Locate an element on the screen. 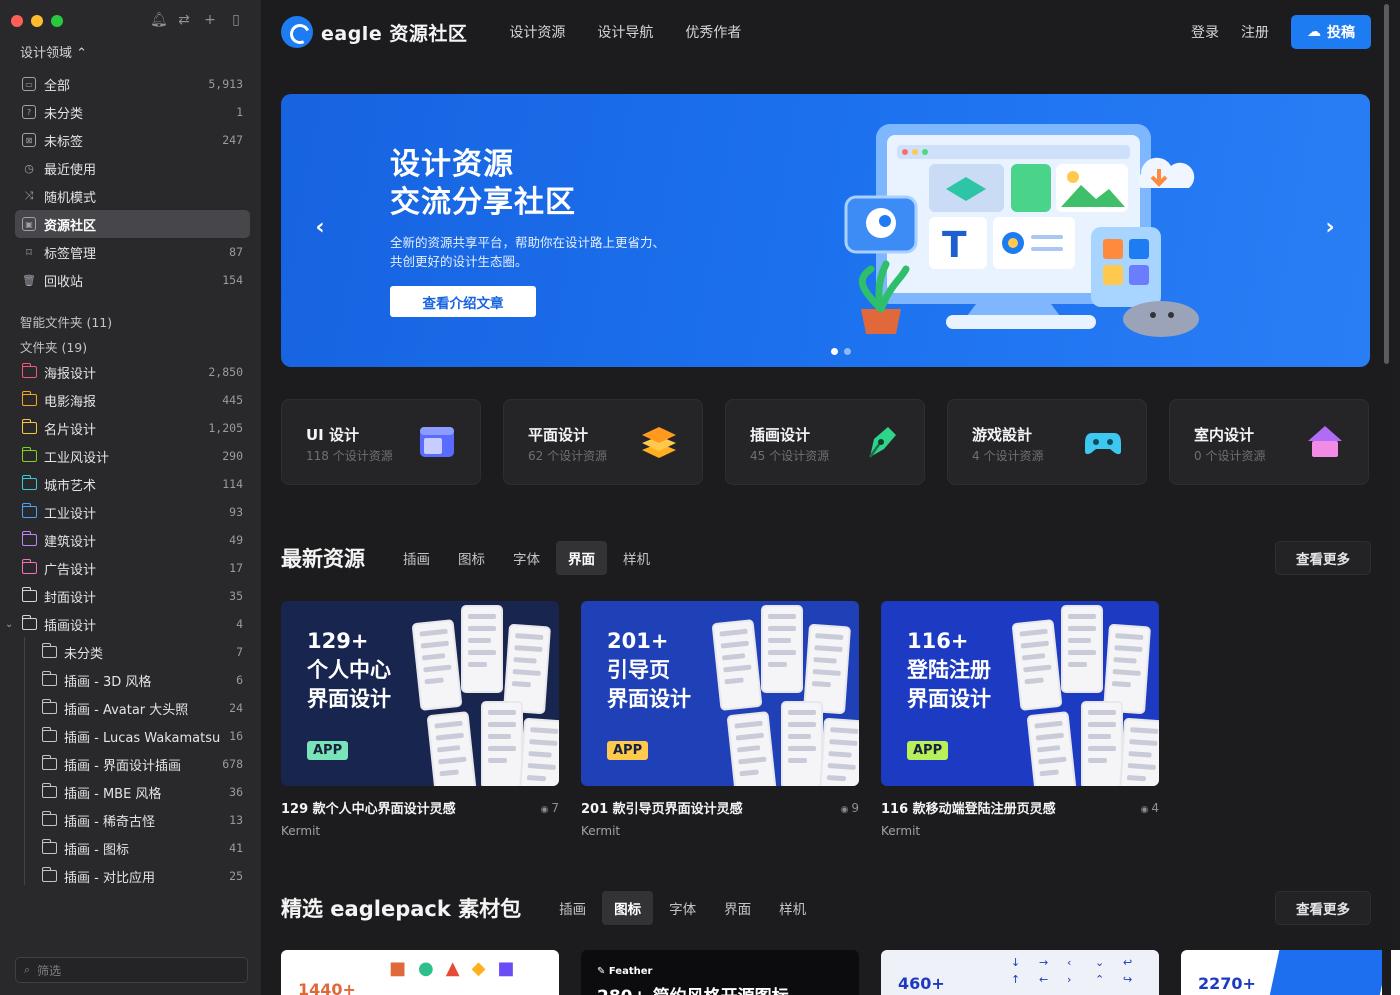 Image resolution: width=1400 pixels, height=995 pixels. folder-item: 电影海报 445 is located at coordinates (132, 400).